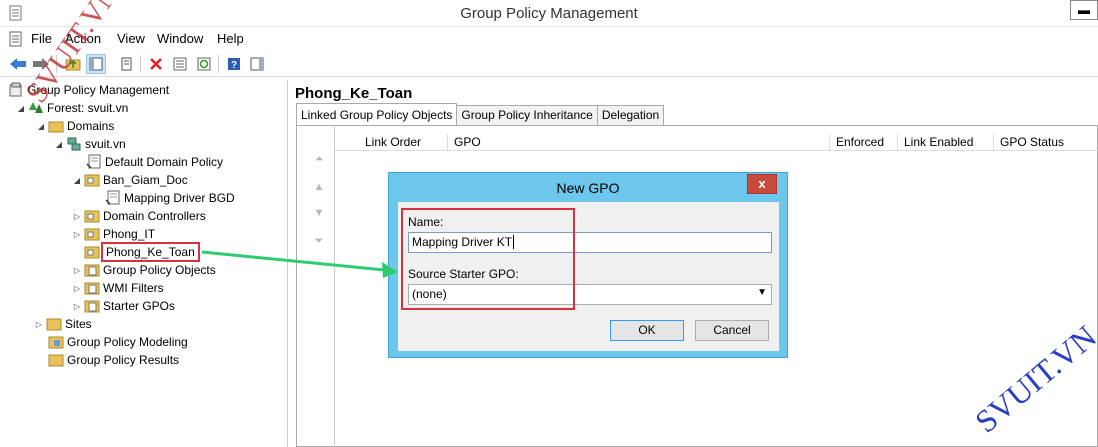  Describe the element at coordinates (74, 144) in the screenshot. I see `domain-icon` at that location.